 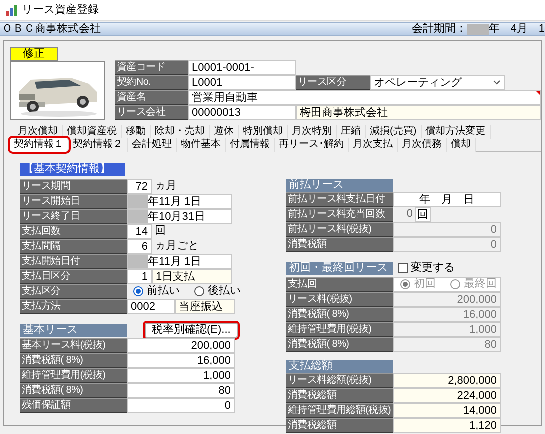 I want to click on field-label: 支払区分, so click(x=73, y=291).